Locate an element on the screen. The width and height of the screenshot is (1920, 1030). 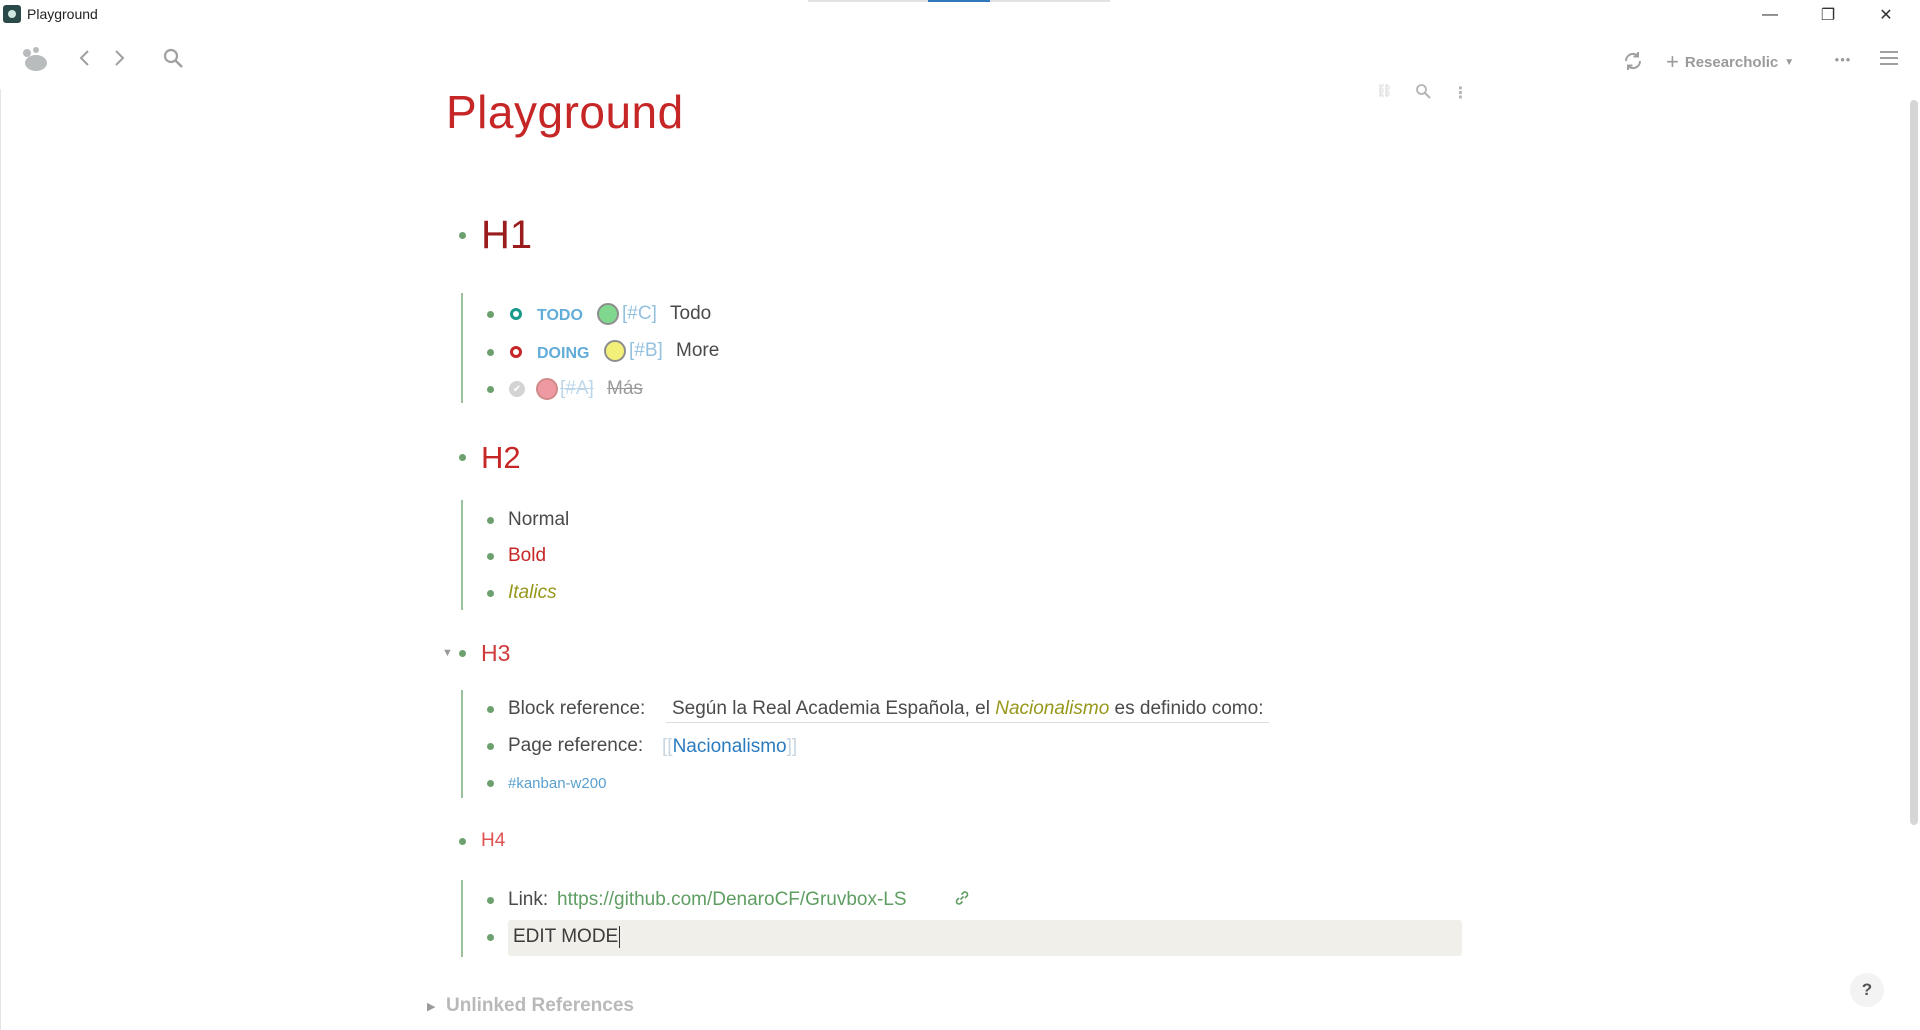
todo-text: Todo is located at coordinates (690, 314).